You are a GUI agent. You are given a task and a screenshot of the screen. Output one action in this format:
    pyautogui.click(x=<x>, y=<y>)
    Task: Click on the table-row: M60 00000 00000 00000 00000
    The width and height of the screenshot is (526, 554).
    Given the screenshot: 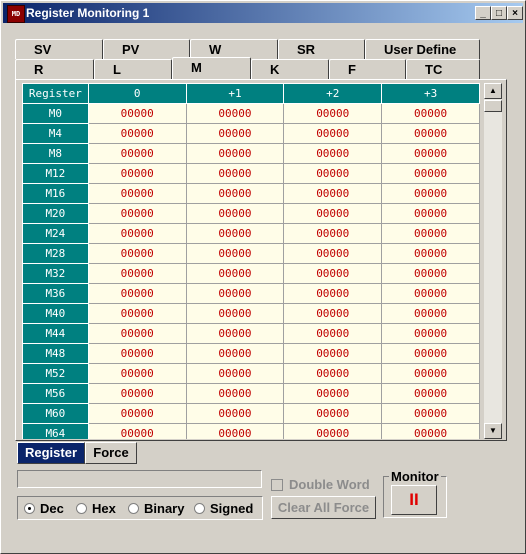 What is the action you would take?
    pyautogui.click(x=251, y=413)
    